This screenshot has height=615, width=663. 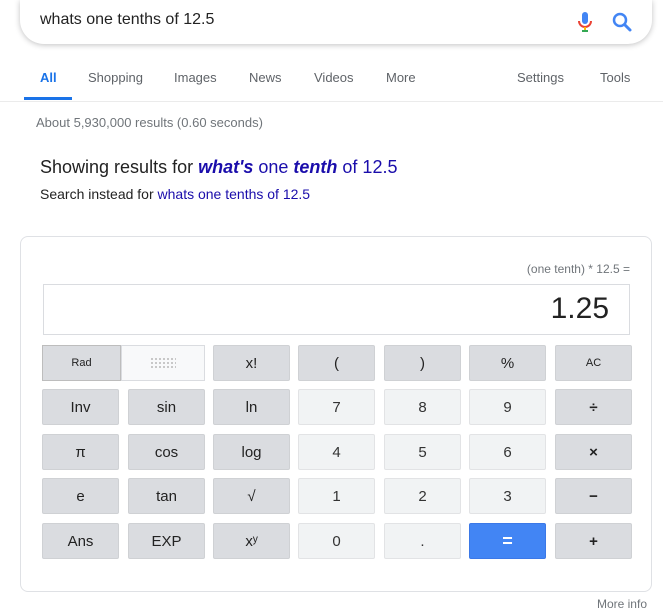 I want to click on all-clear-button: AC, so click(x=593, y=363).